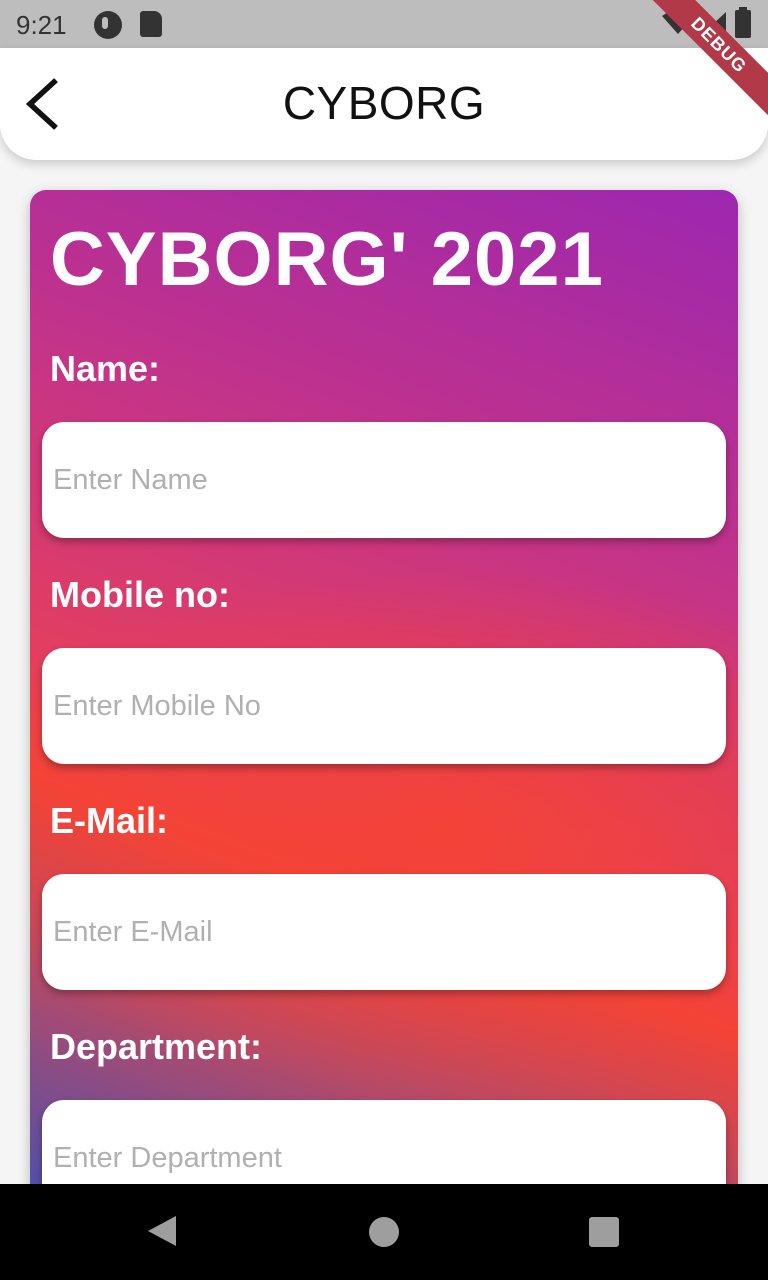 The width and height of the screenshot is (768, 1280). I want to click on name-input, so click(384, 480).